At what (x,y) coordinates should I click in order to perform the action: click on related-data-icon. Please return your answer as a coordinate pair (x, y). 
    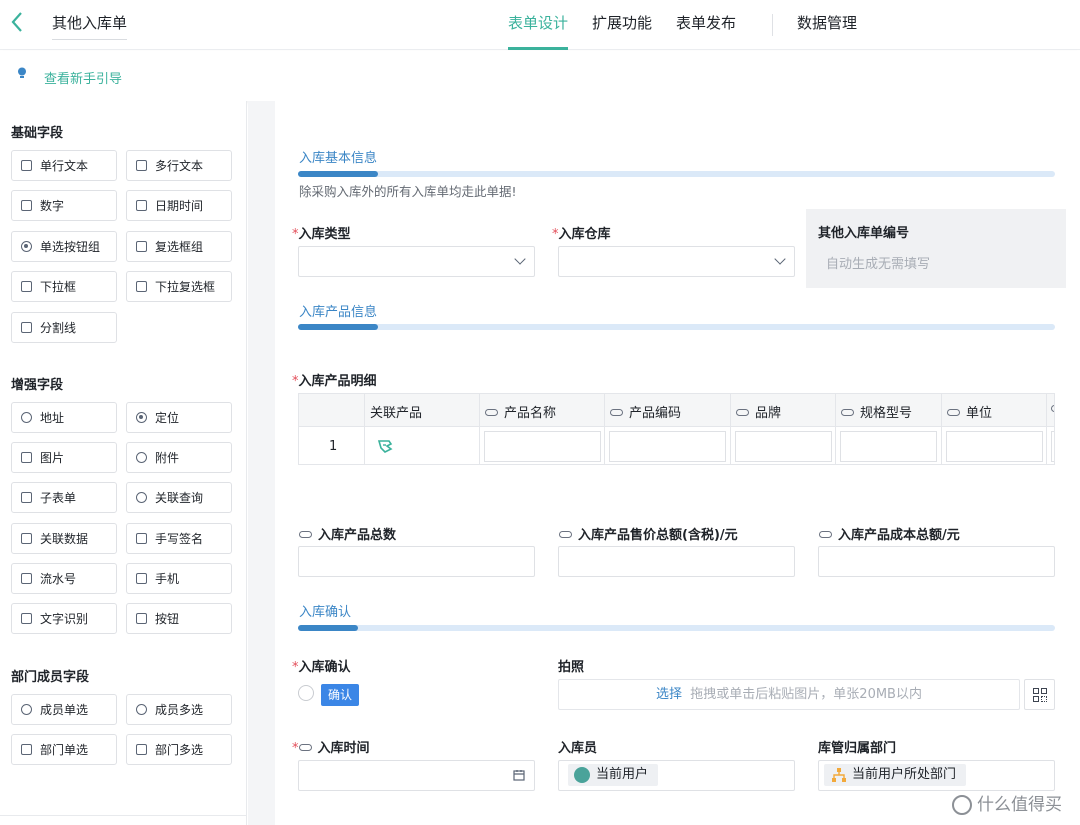
    Looking at the image, I should click on (385, 446).